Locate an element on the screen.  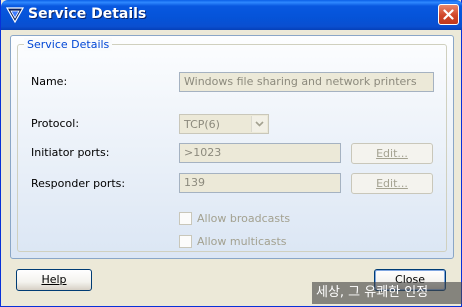
help-button: Help is located at coordinates (54, 280).